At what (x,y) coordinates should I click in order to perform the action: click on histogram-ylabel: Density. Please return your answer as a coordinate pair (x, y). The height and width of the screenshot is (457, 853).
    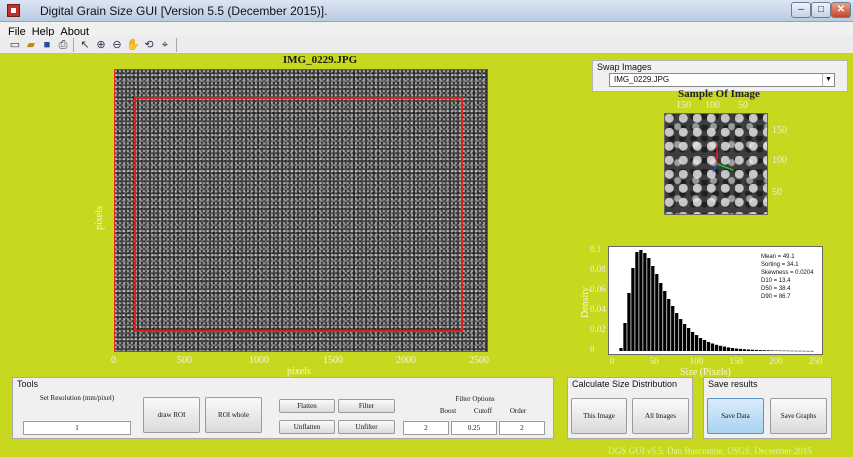
    Looking at the image, I should click on (585, 302).